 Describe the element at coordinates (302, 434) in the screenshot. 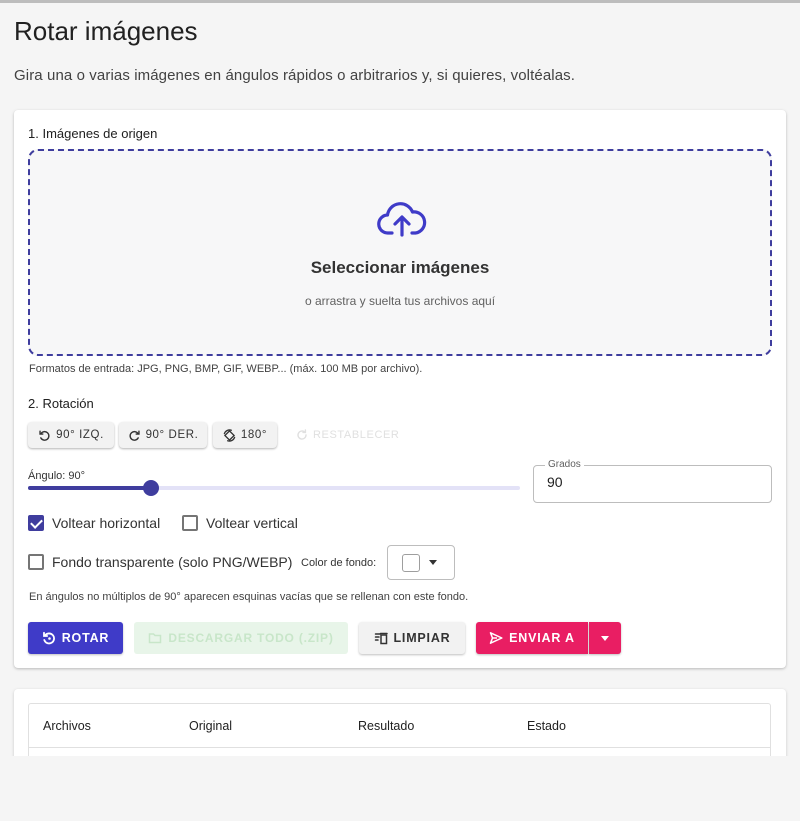

I see `reset-icon` at that location.